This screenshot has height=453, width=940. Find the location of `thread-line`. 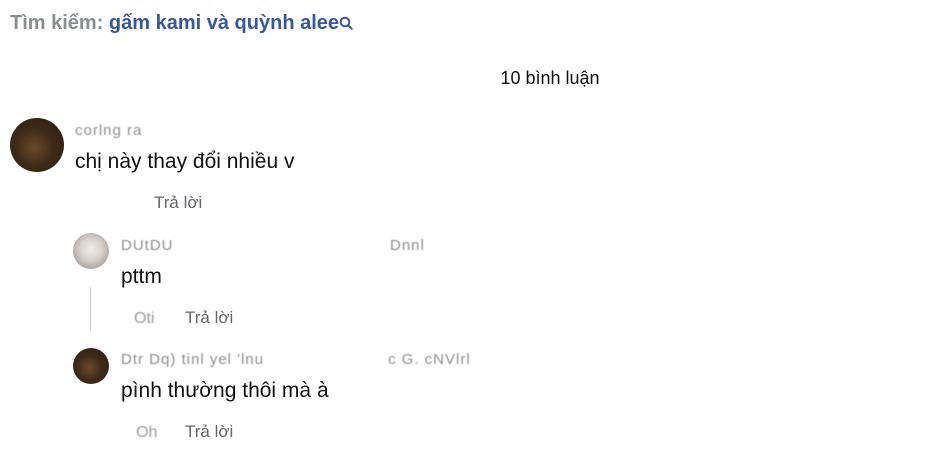

thread-line is located at coordinates (90, 309).